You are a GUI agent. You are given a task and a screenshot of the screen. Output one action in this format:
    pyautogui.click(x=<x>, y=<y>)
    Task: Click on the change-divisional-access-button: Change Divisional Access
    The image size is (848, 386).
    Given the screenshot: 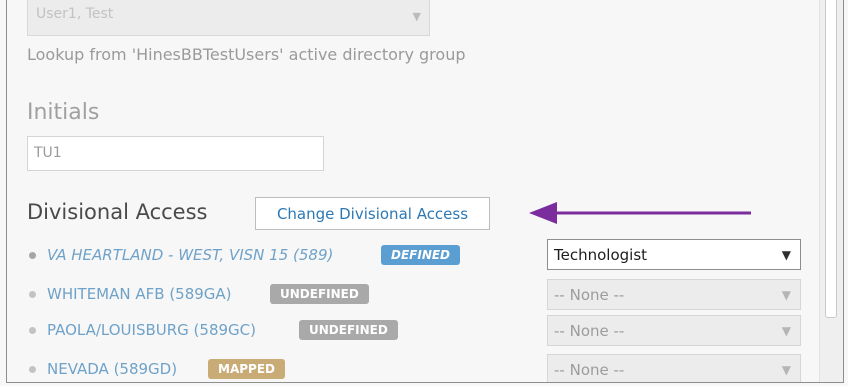 What is the action you would take?
    pyautogui.click(x=372, y=213)
    